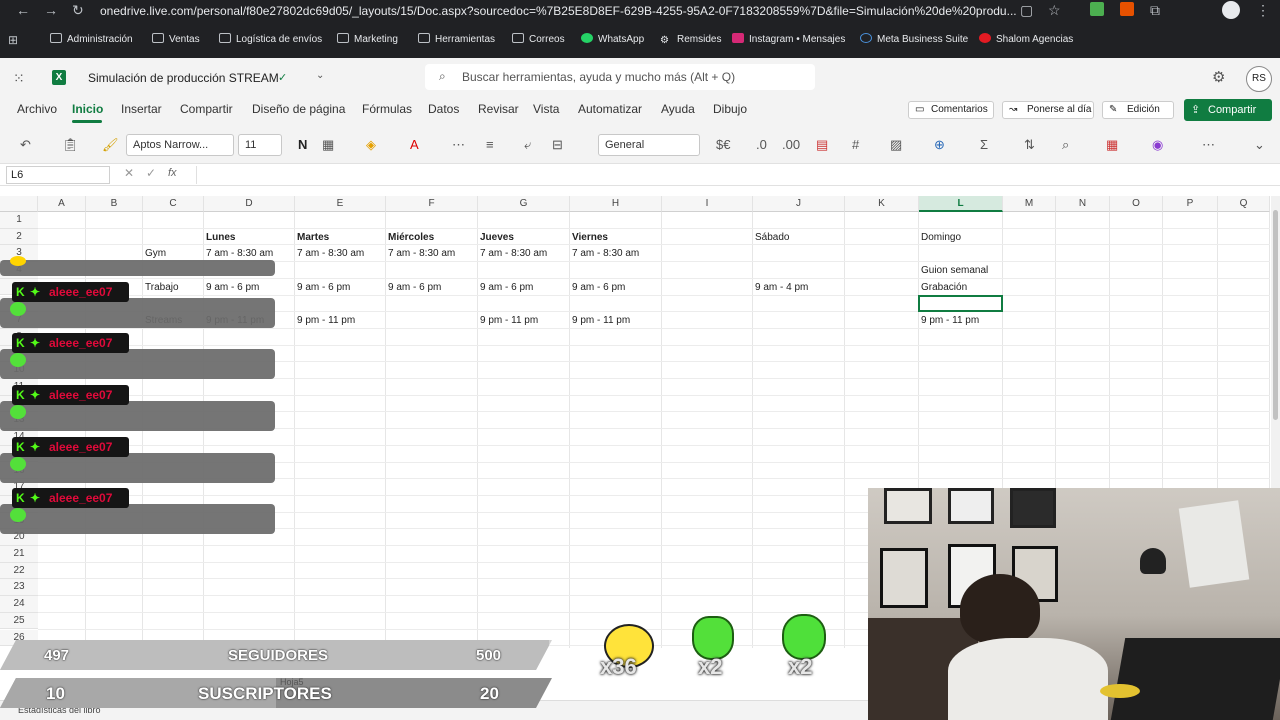 The image size is (1280, 720). Describe the element at coordinates (678, 109) in the screenshot. I see `tab-ayuda: Ayuda` at that location.